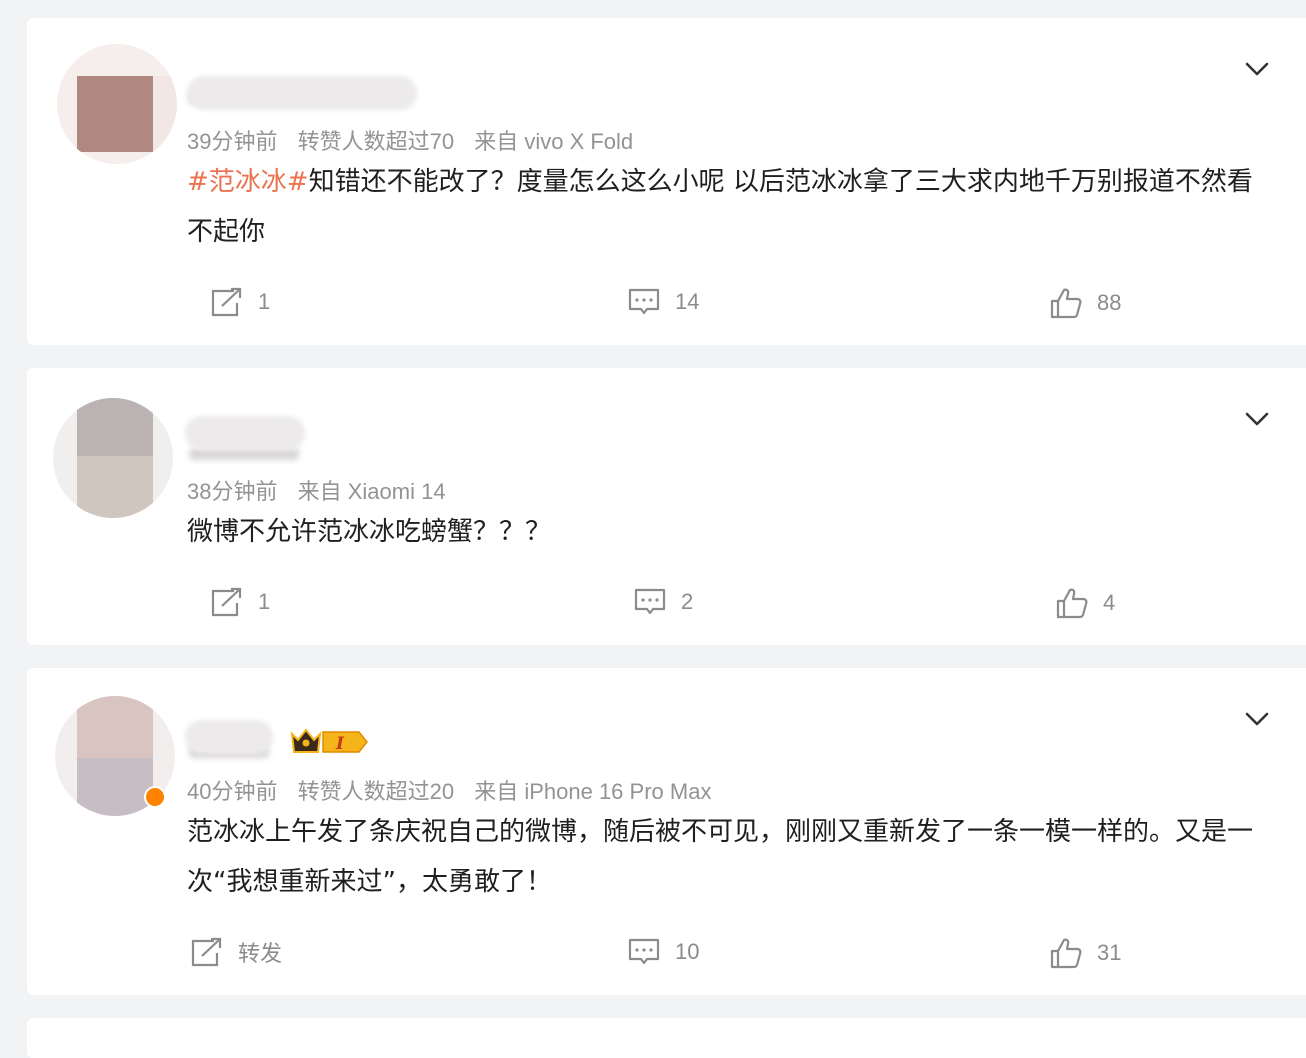 This screenshot has width=1306, height=1058. What do you see at coordinates (232, 141) in the screenshot?
I see `post-time: 39分钟前` at bounding box center [232, 141].